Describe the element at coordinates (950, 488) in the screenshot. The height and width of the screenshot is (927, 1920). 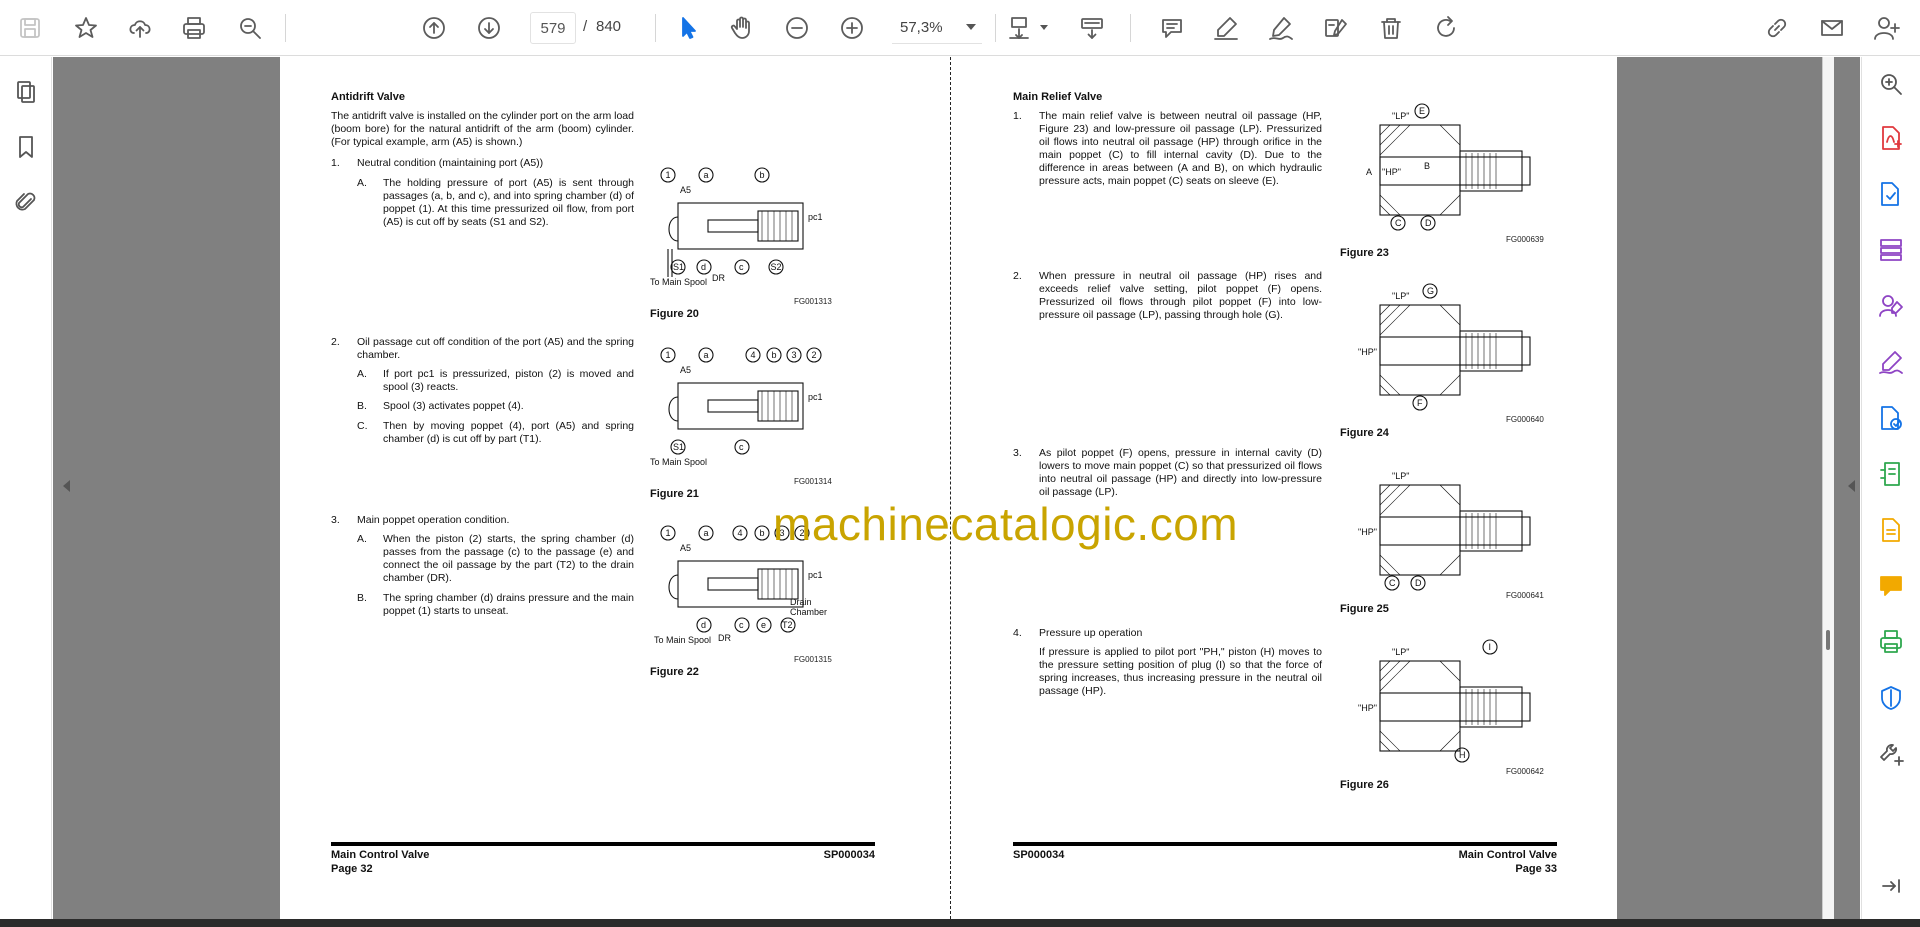
I see `page-fold-line` at that location.